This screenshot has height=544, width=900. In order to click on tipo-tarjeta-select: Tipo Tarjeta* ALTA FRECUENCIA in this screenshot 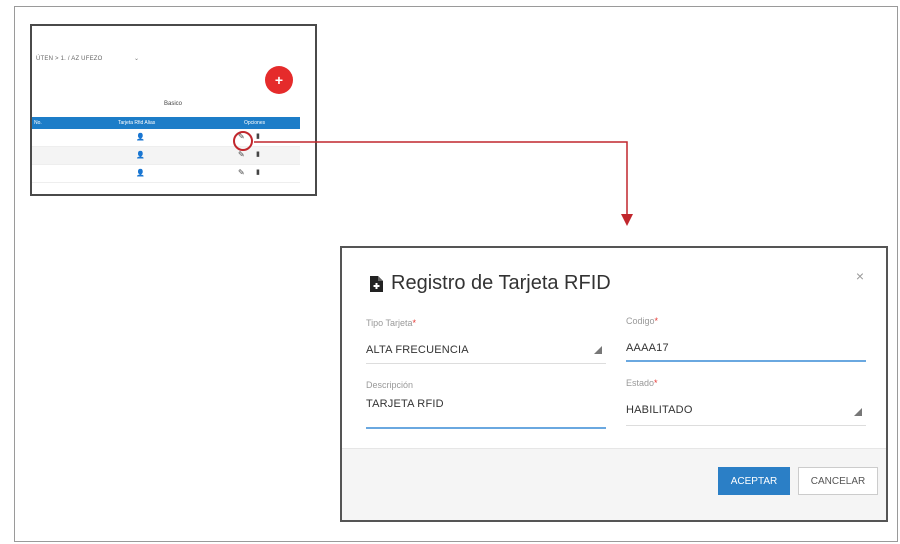, I will do `click(486, 343)`.